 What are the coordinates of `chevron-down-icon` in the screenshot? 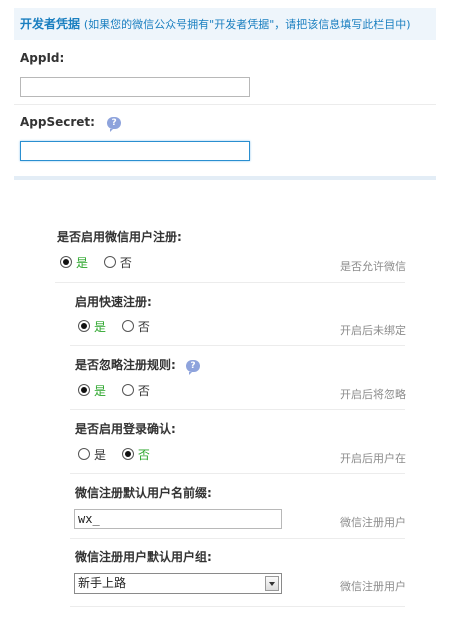 It's located at (272, 583).